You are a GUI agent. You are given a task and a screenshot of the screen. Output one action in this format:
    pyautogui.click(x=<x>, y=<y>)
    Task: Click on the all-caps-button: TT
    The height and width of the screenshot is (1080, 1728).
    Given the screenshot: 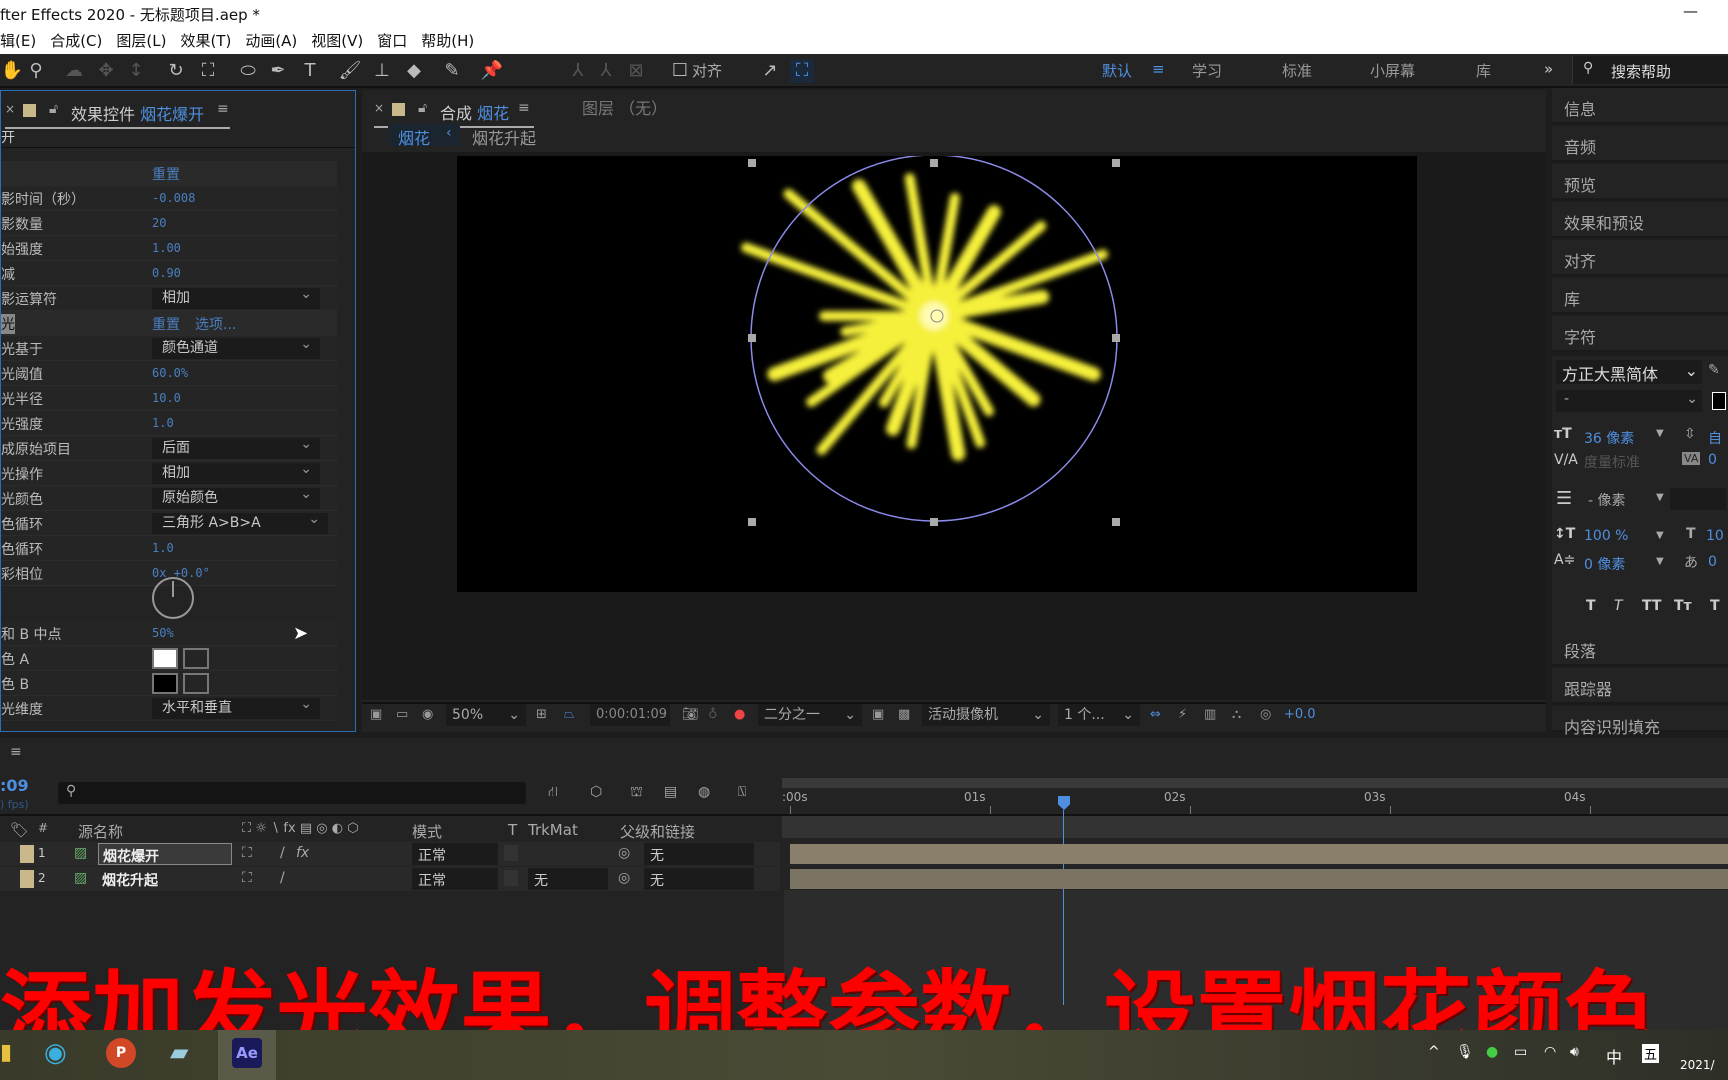 What is the action you would take?
    pyautogui.click(x=1651, y=606)
    